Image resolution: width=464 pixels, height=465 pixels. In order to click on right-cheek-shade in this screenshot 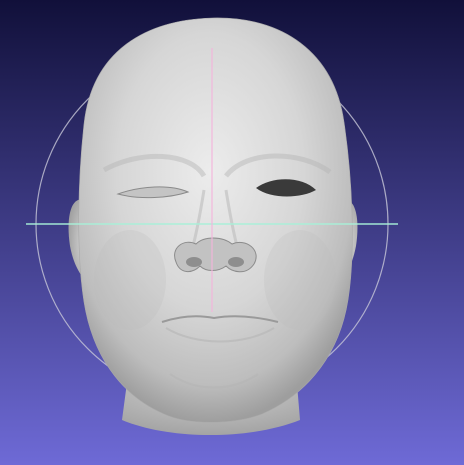, I will do `click(300, 280)`.